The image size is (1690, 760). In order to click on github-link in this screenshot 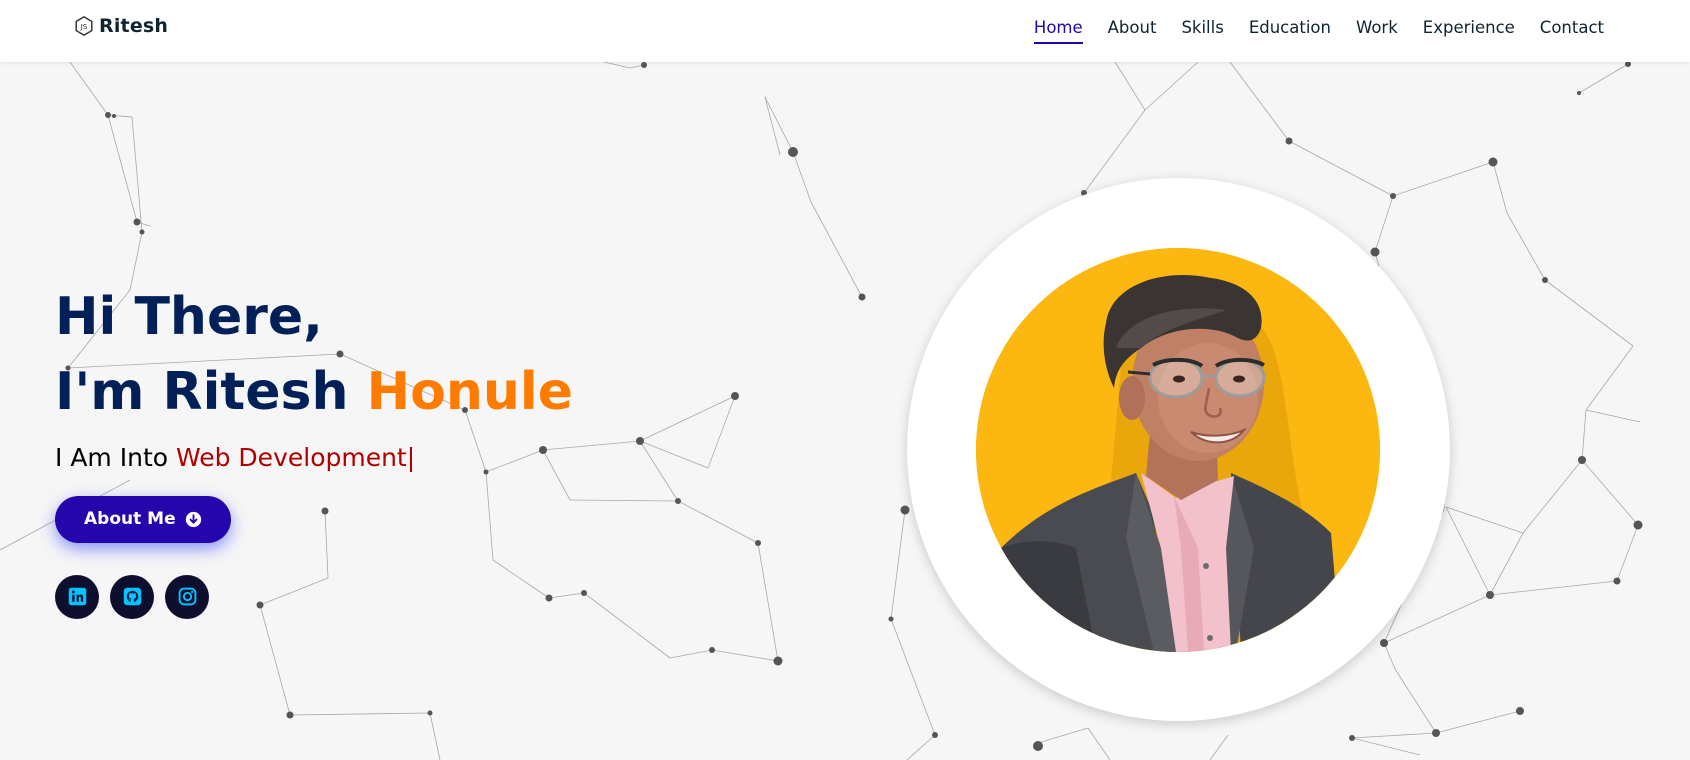, I will do `click(132, 596)`.